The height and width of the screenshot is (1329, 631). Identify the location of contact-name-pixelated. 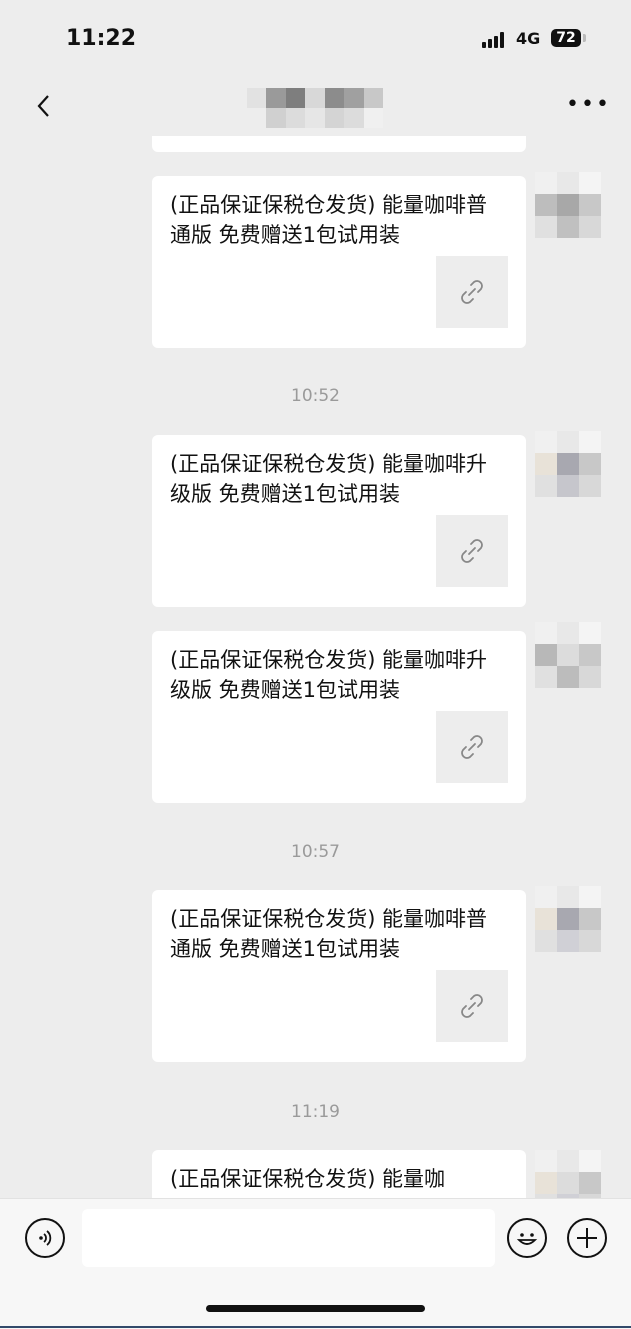
(315, 108).